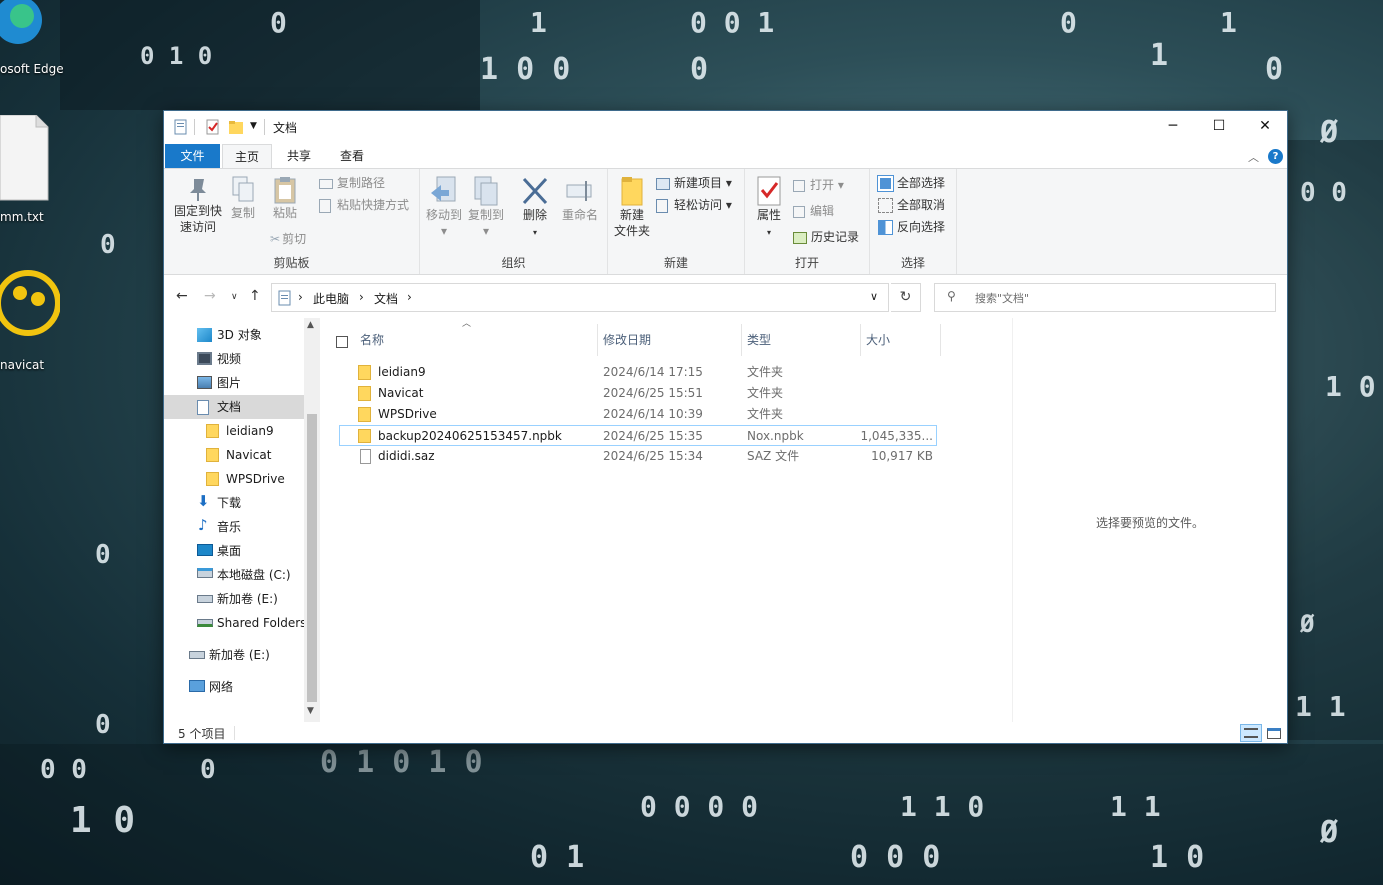 Image resolution: width=1383 pixels, height=885 pixels. I want to click on help-icon: ?, so click(1275, 156).